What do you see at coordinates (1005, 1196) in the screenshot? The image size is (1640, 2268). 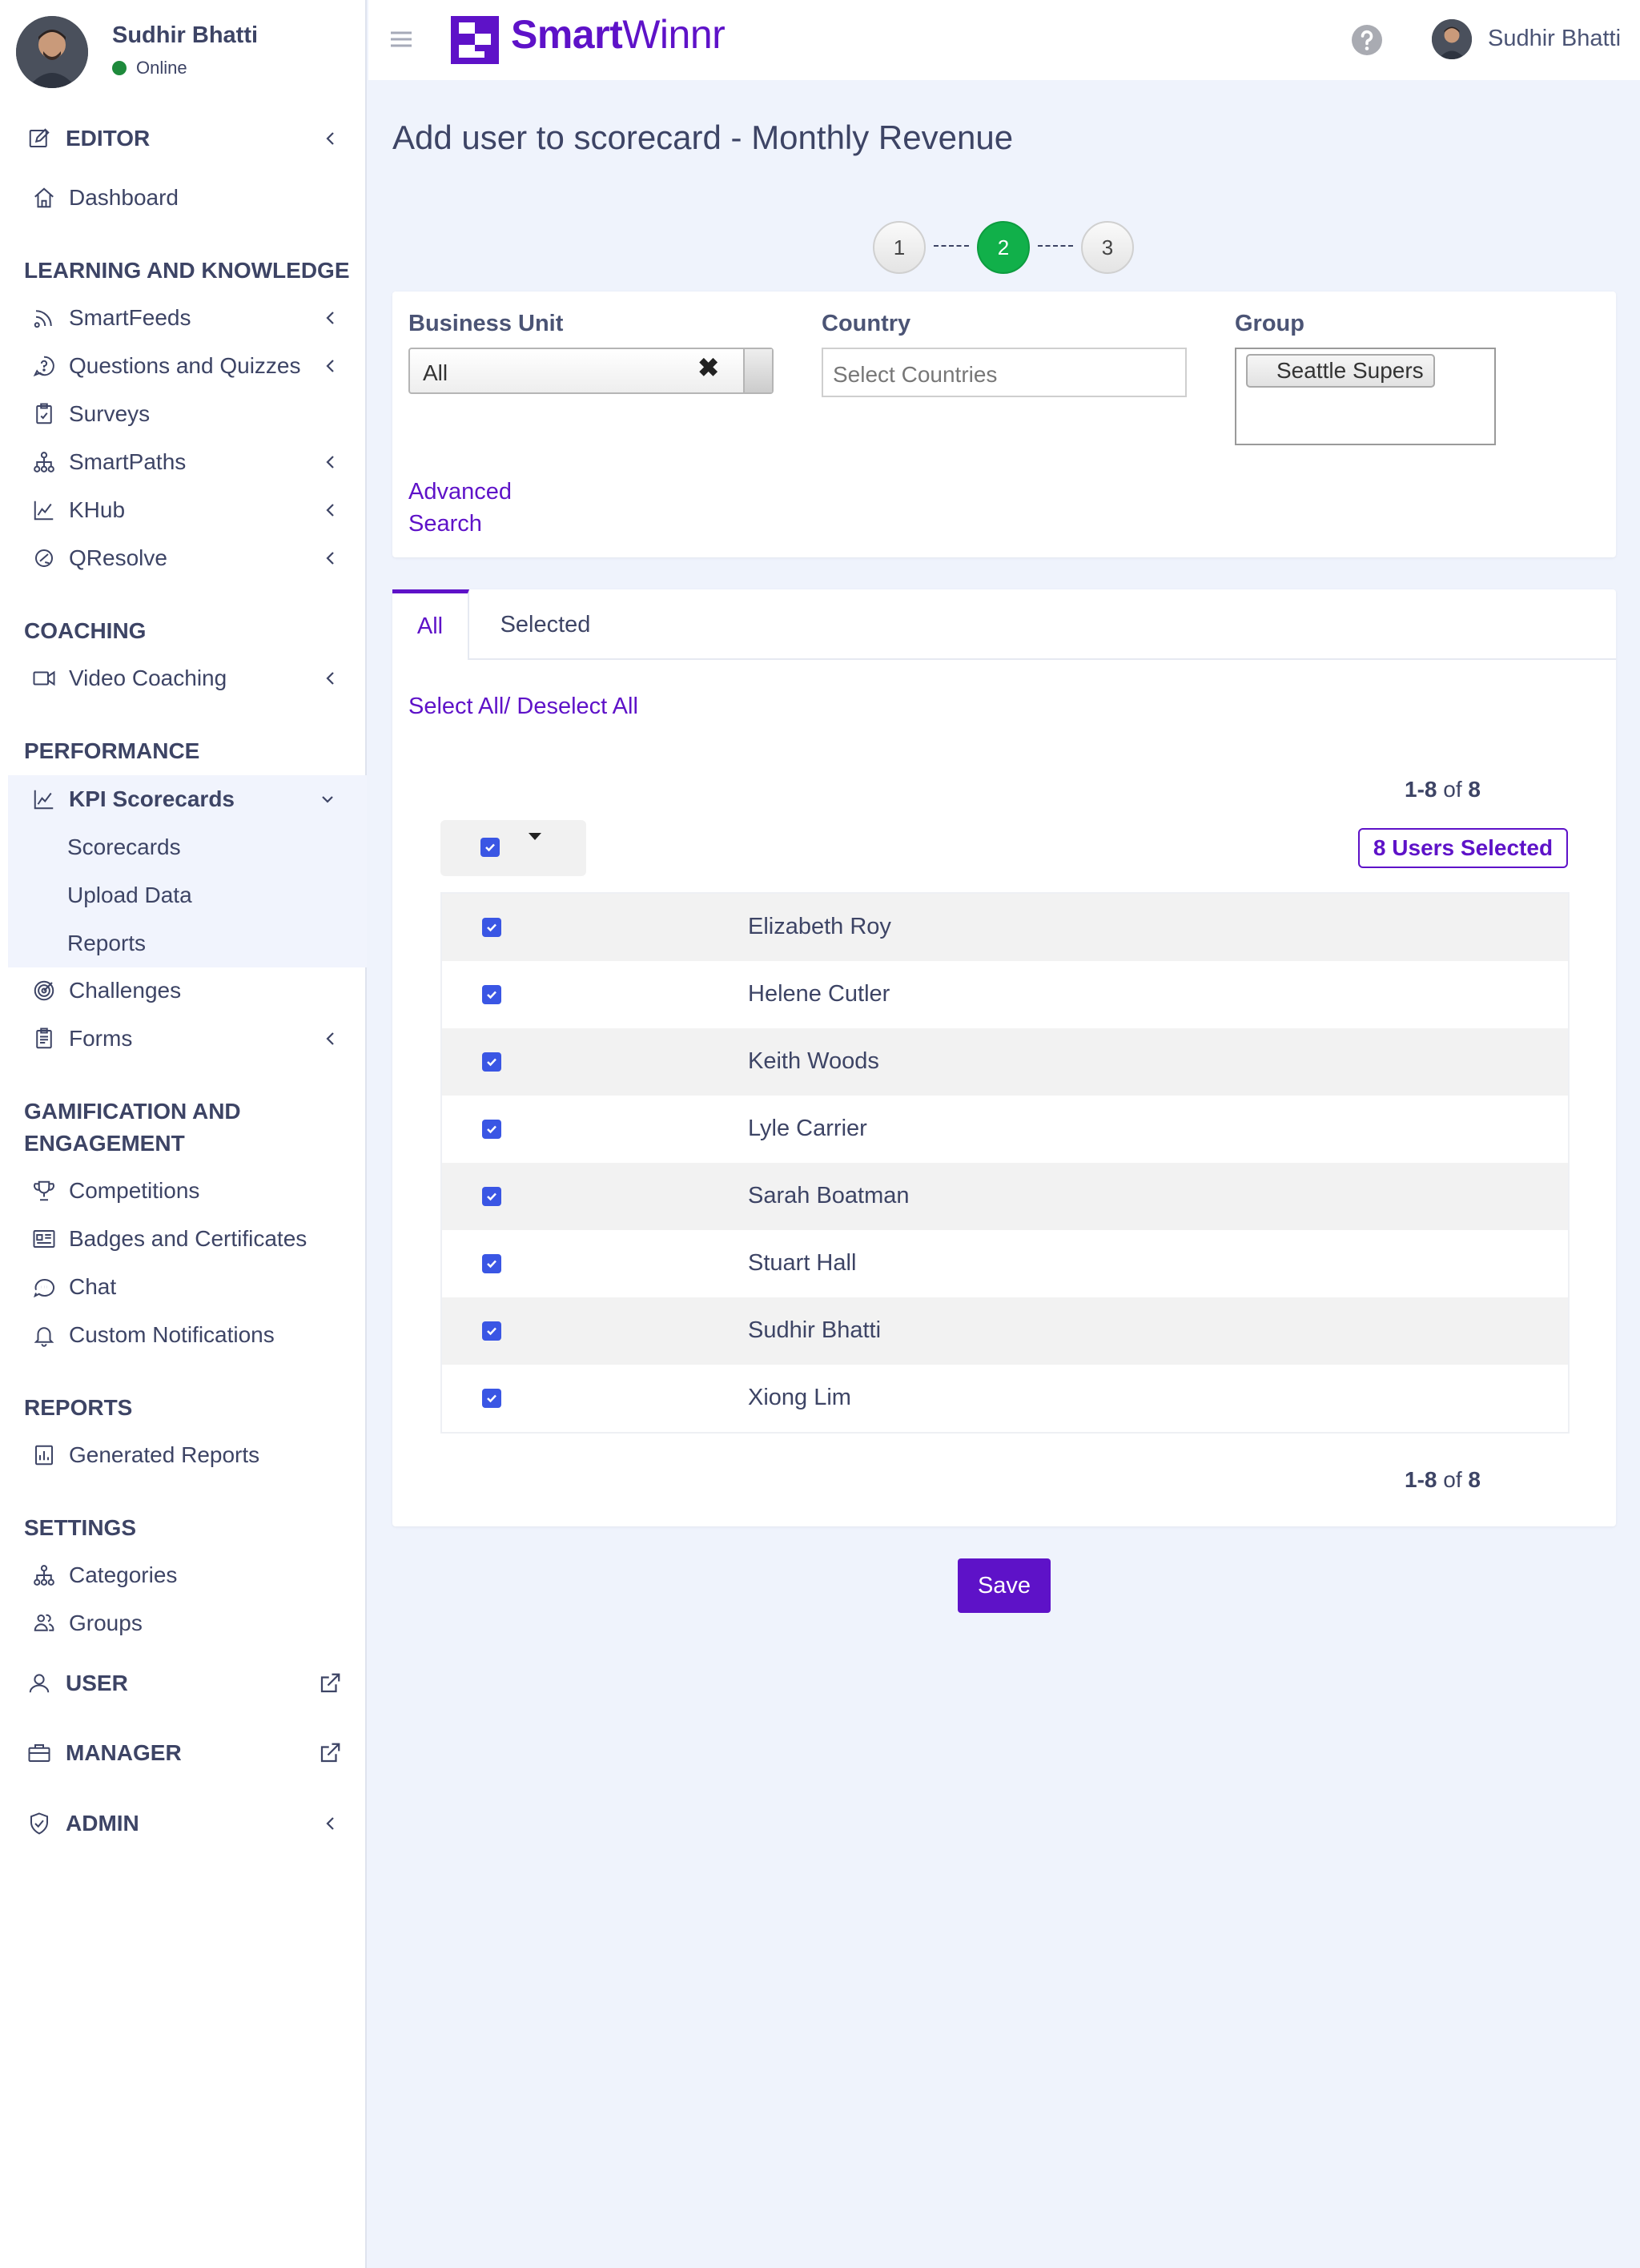 I see `table-row: Sarah Boatman` at bounding box center [1005, 1196].